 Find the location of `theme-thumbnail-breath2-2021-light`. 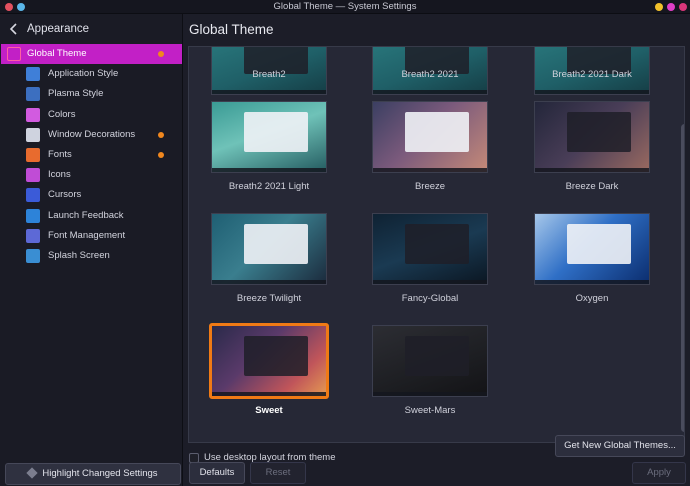

theme-thumbnail-breath2-2021-light is located at coordinates (269, 137).